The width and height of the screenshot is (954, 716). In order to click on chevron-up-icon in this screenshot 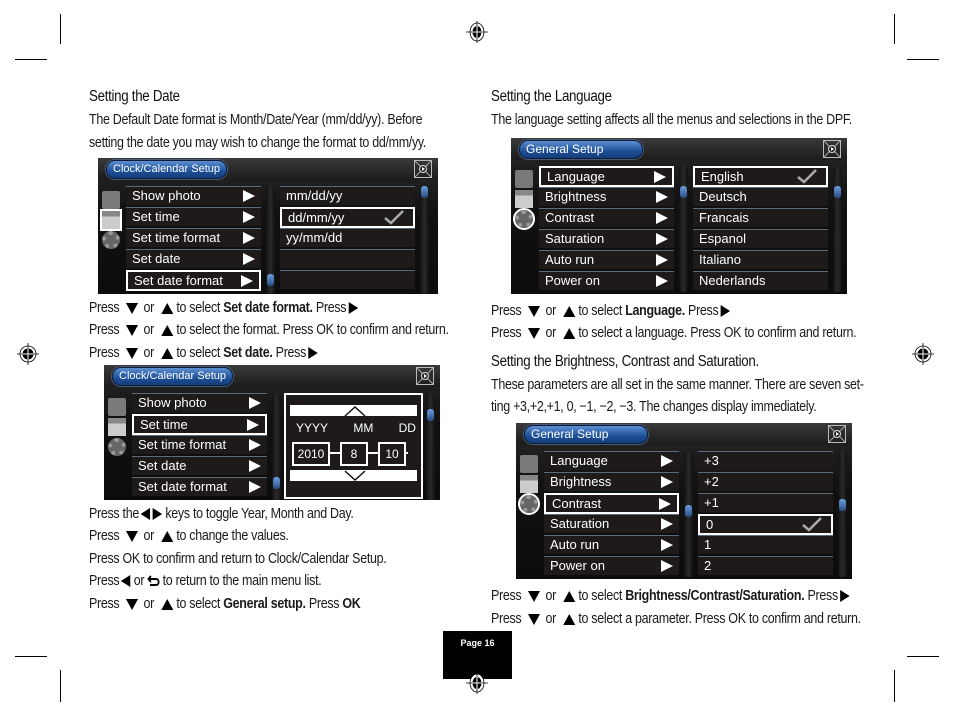, I will do `click(355, 411)`.